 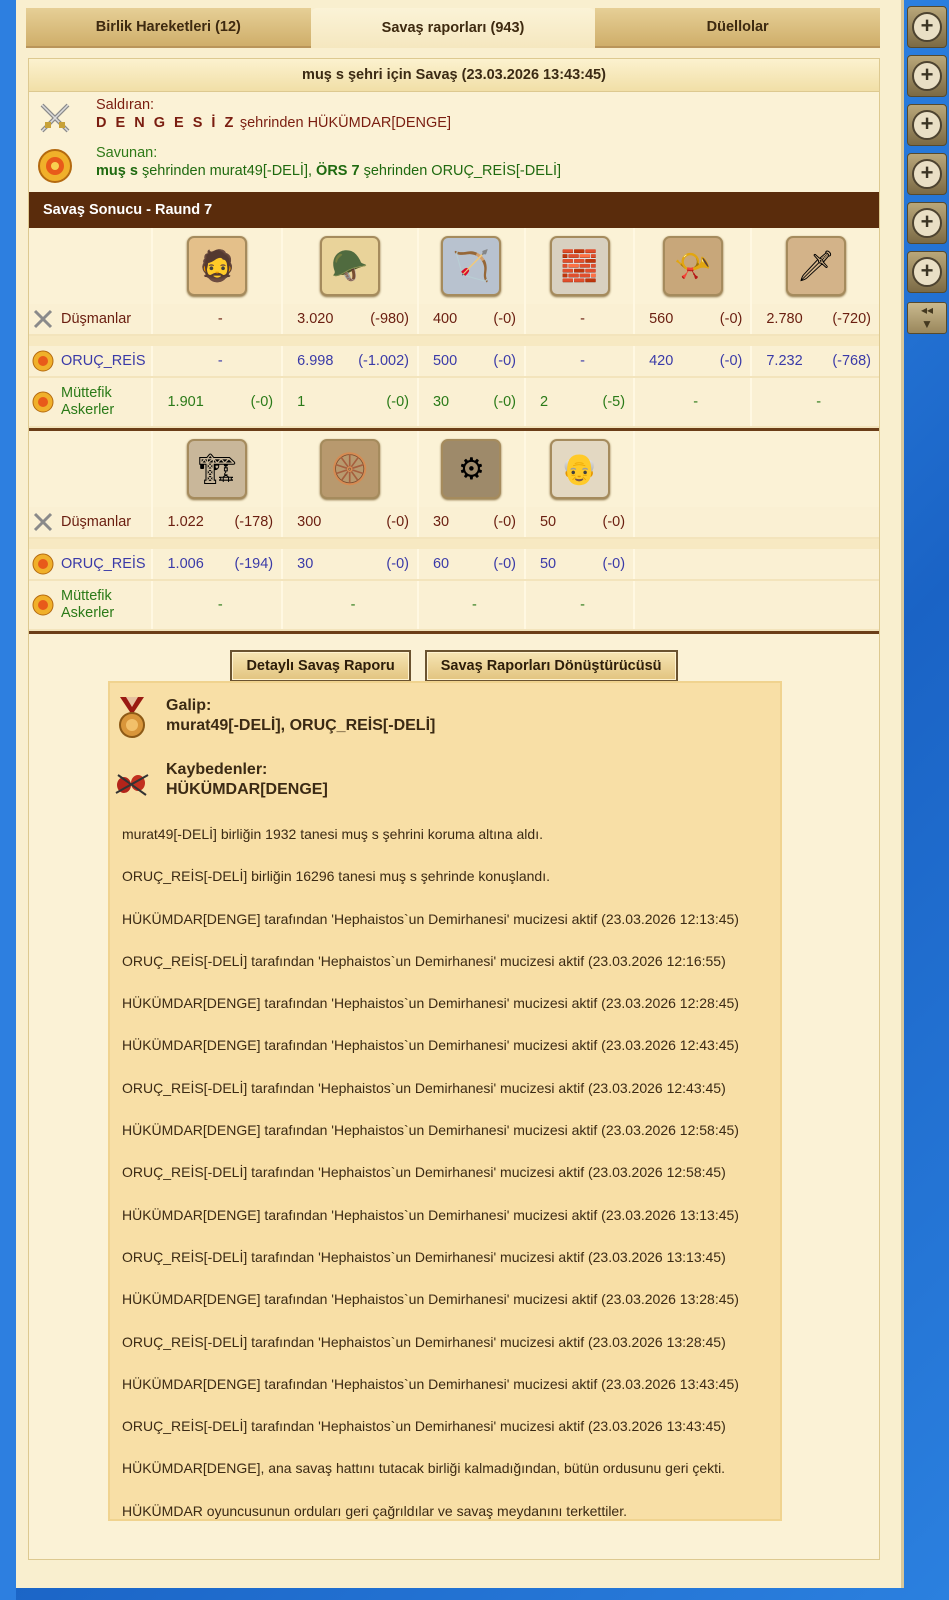 I want to click on archer-icon: 🏹, so click(x=471, y=266).